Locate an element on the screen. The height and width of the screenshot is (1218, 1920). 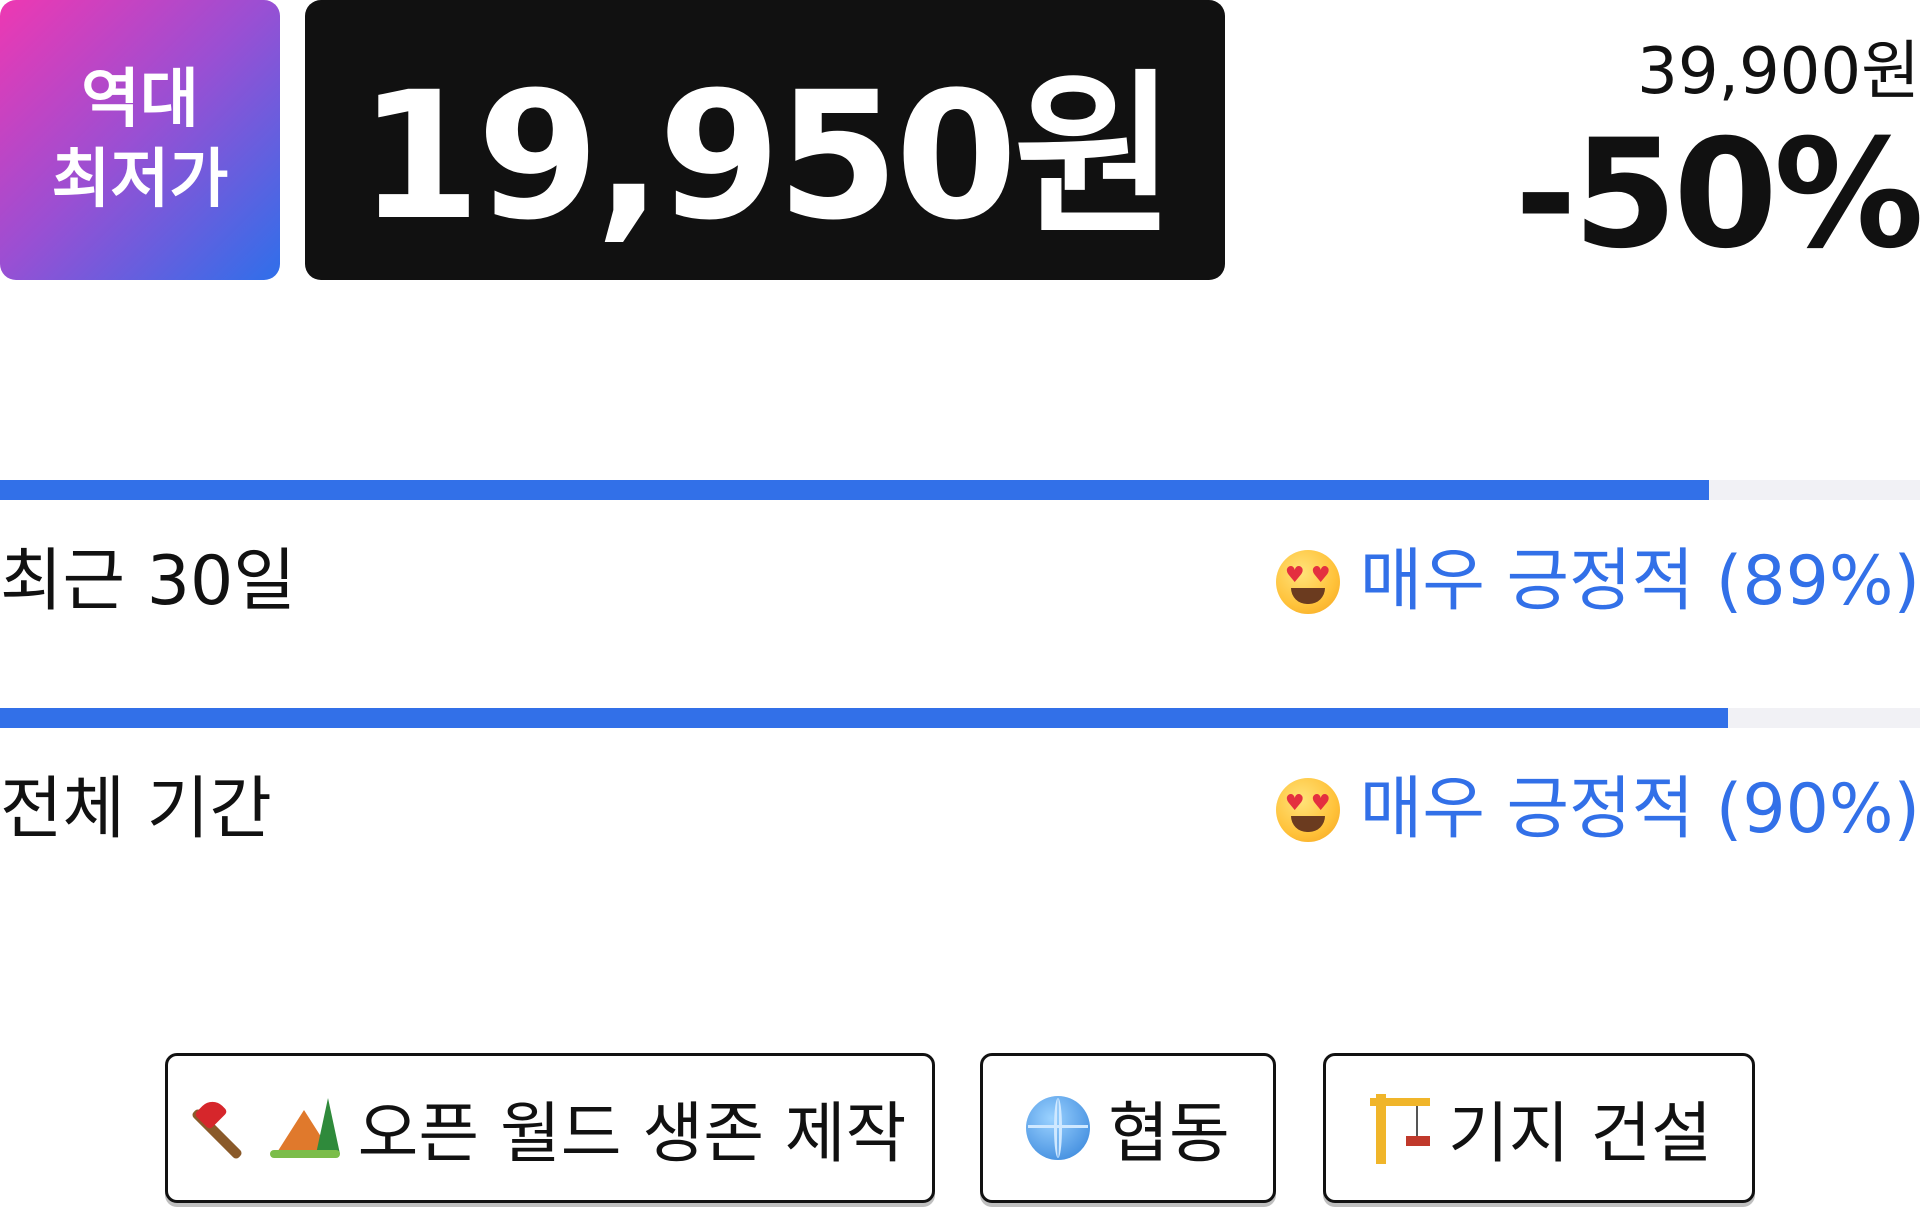
review-rating-recent-text: 매우 긍정적 (89%) is located at coordinates (1639, 581).